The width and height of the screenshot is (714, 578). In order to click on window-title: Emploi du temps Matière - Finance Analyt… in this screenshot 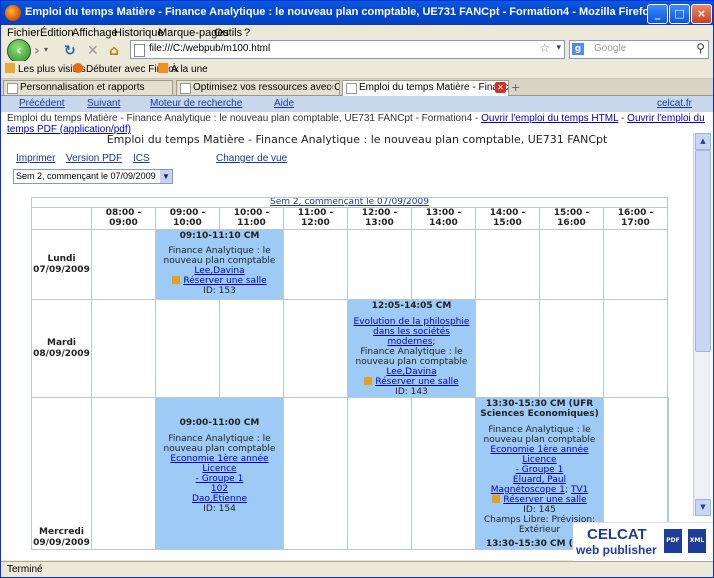, I will do `click(340, 12)`.